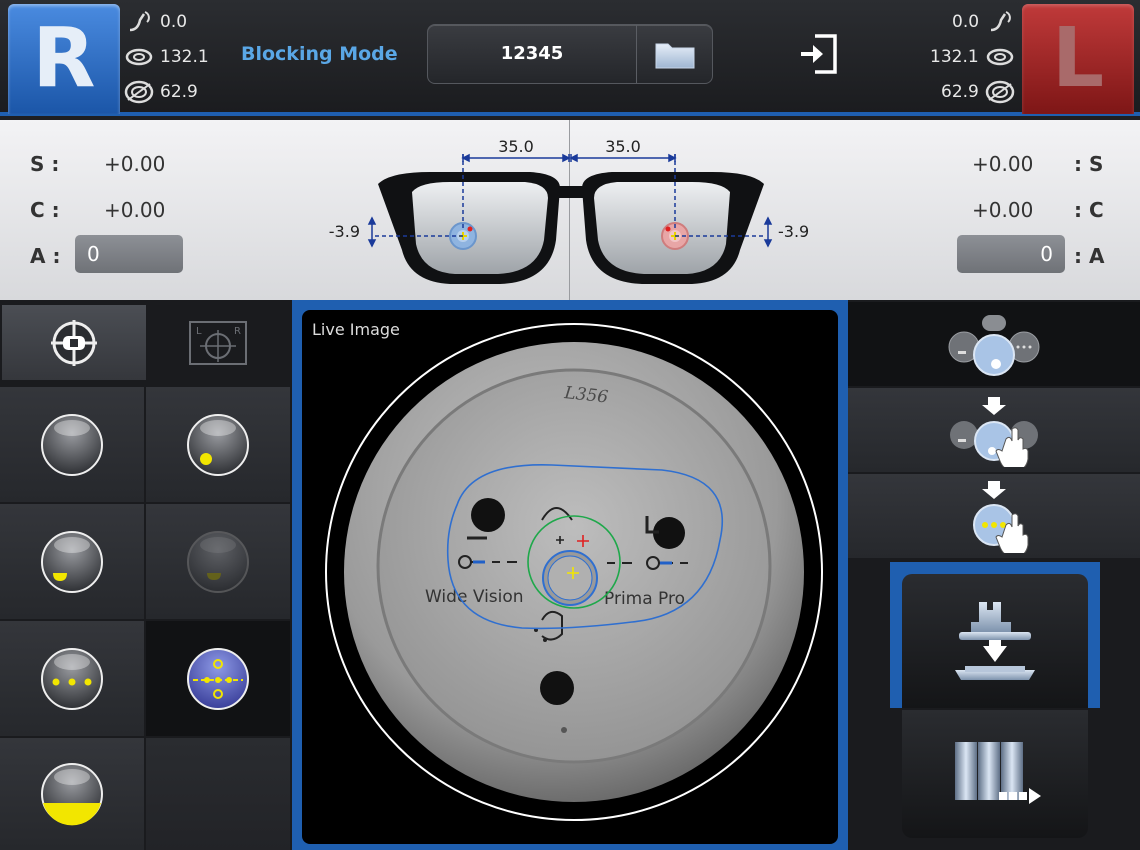  What do you see at coordinates (45, 210) in the screenshot?
I see `right-cylinder-label: C :` at bounding box center [45, 210].